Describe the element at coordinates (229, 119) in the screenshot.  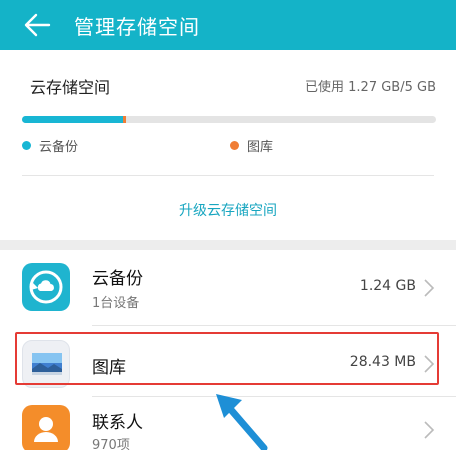
I see `storage-usage-bar` at that location.